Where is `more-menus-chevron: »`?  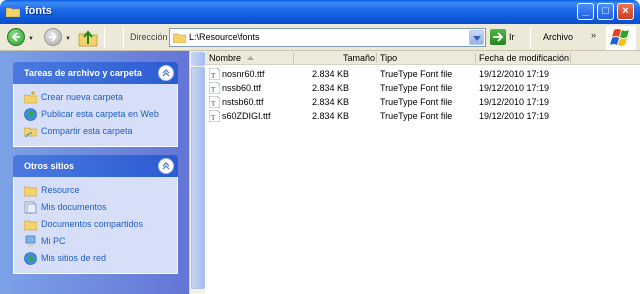
more-menus-chevron: » is located at coordinates (593, 35).